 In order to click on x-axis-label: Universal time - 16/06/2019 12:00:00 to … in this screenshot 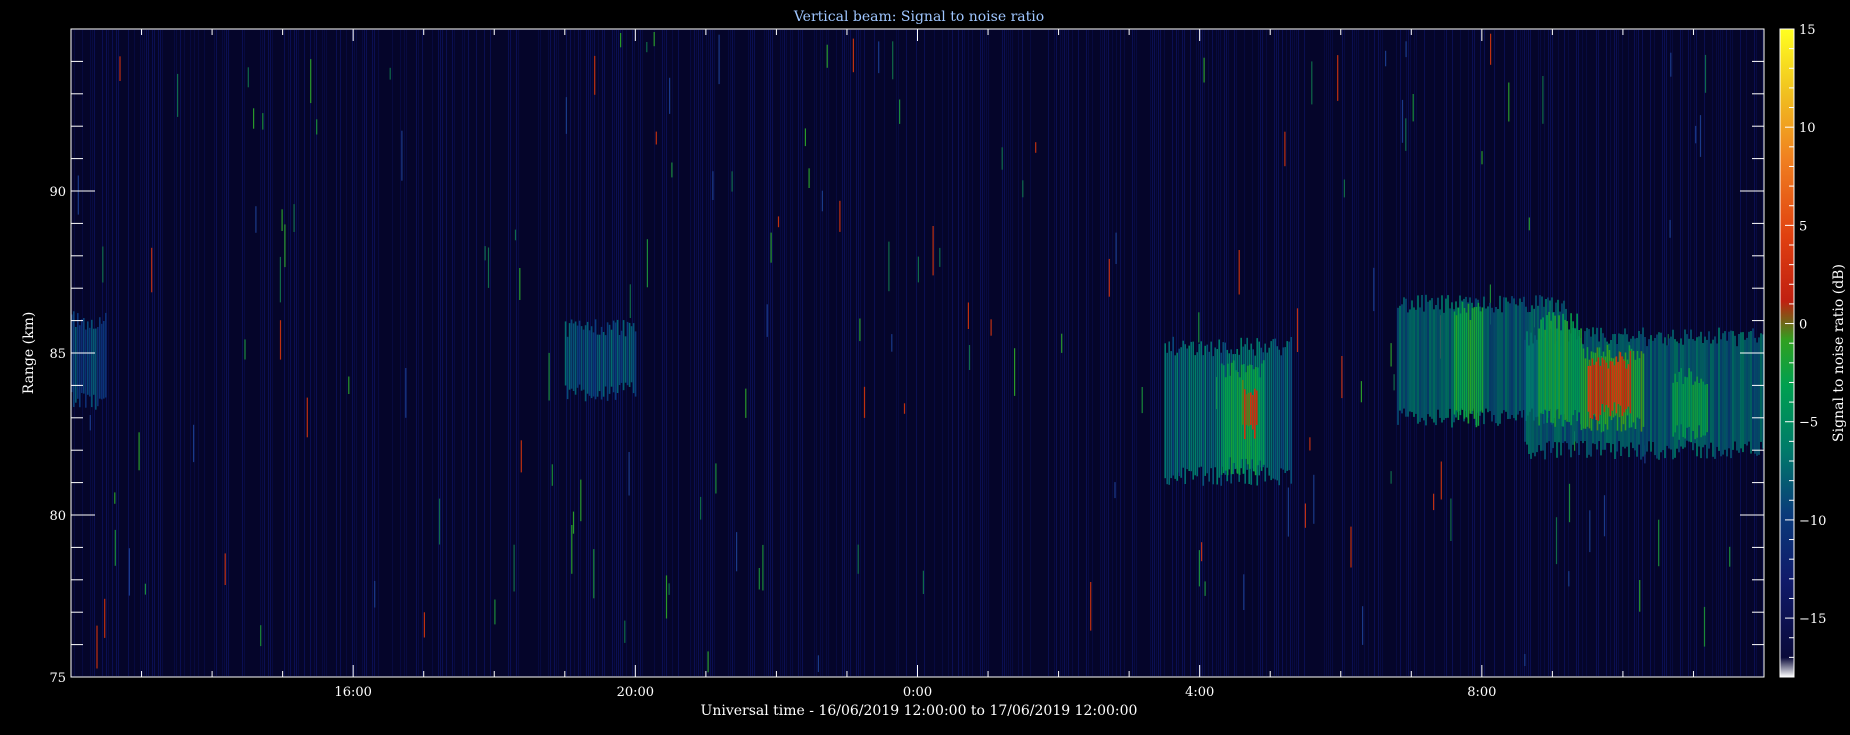, I will do `click(919, 711)`.